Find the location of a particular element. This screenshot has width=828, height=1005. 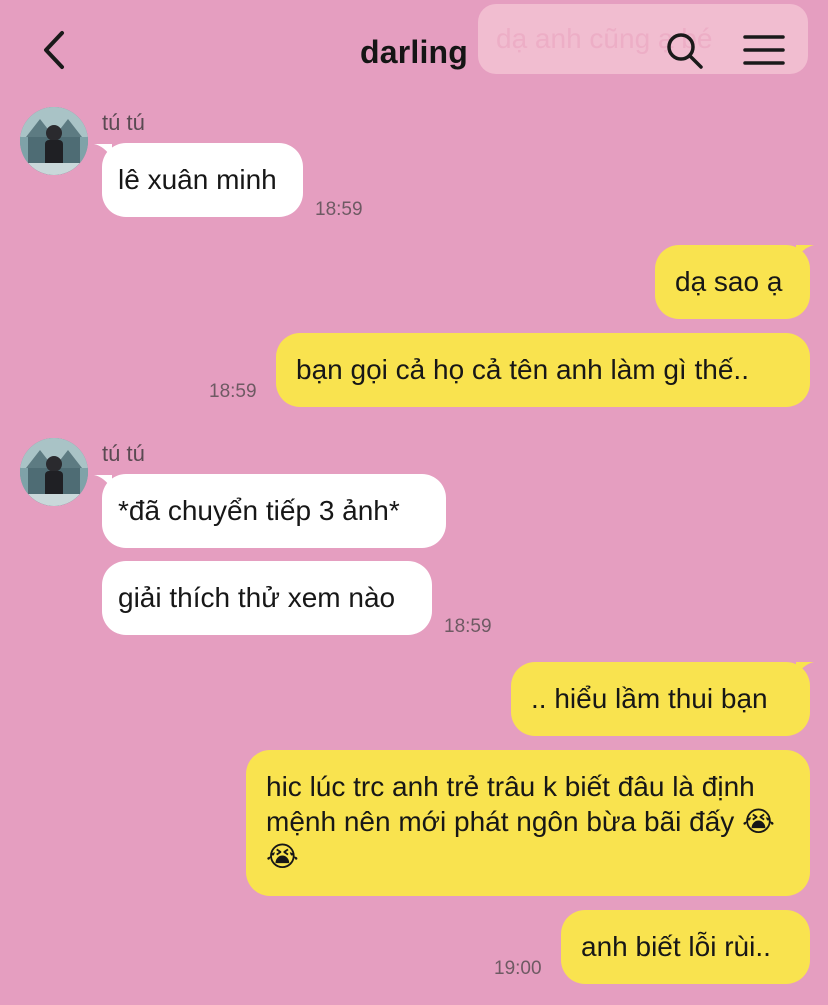

menu-button is located at coordinates (764, 52).